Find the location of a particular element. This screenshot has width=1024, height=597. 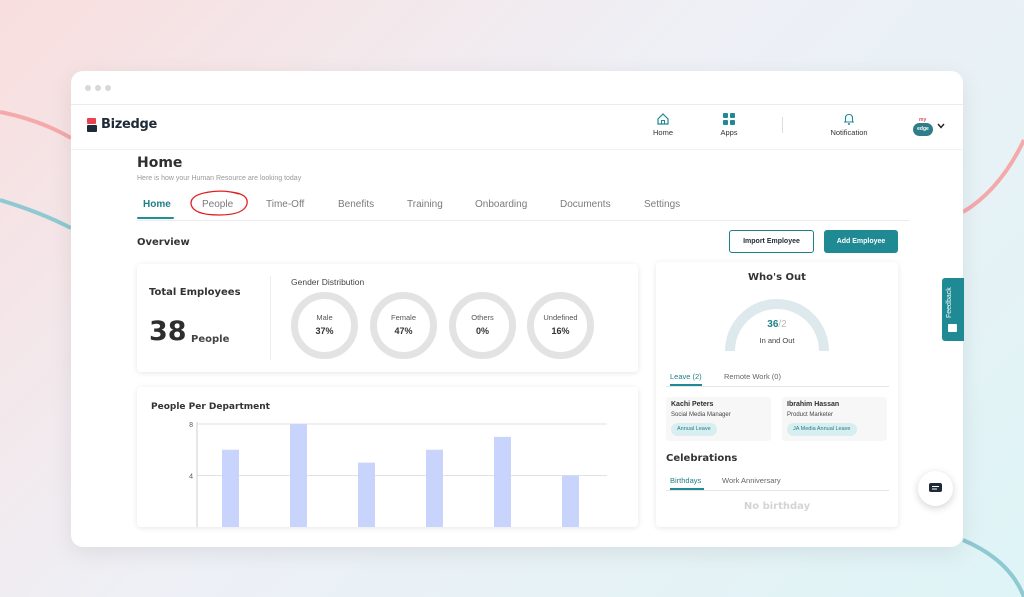

gender-ring-undefined: Undefined 16% is located at coordinates (560, 325).